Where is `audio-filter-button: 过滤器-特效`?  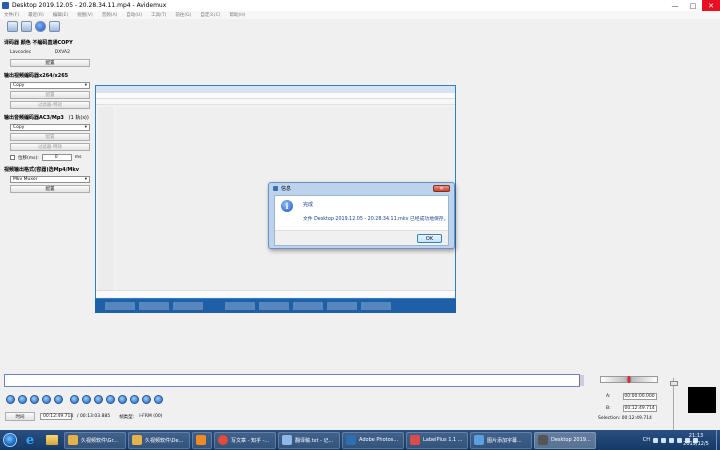
audio-filter-button: 过滤器-特效 is located at coordinates (50, 147).